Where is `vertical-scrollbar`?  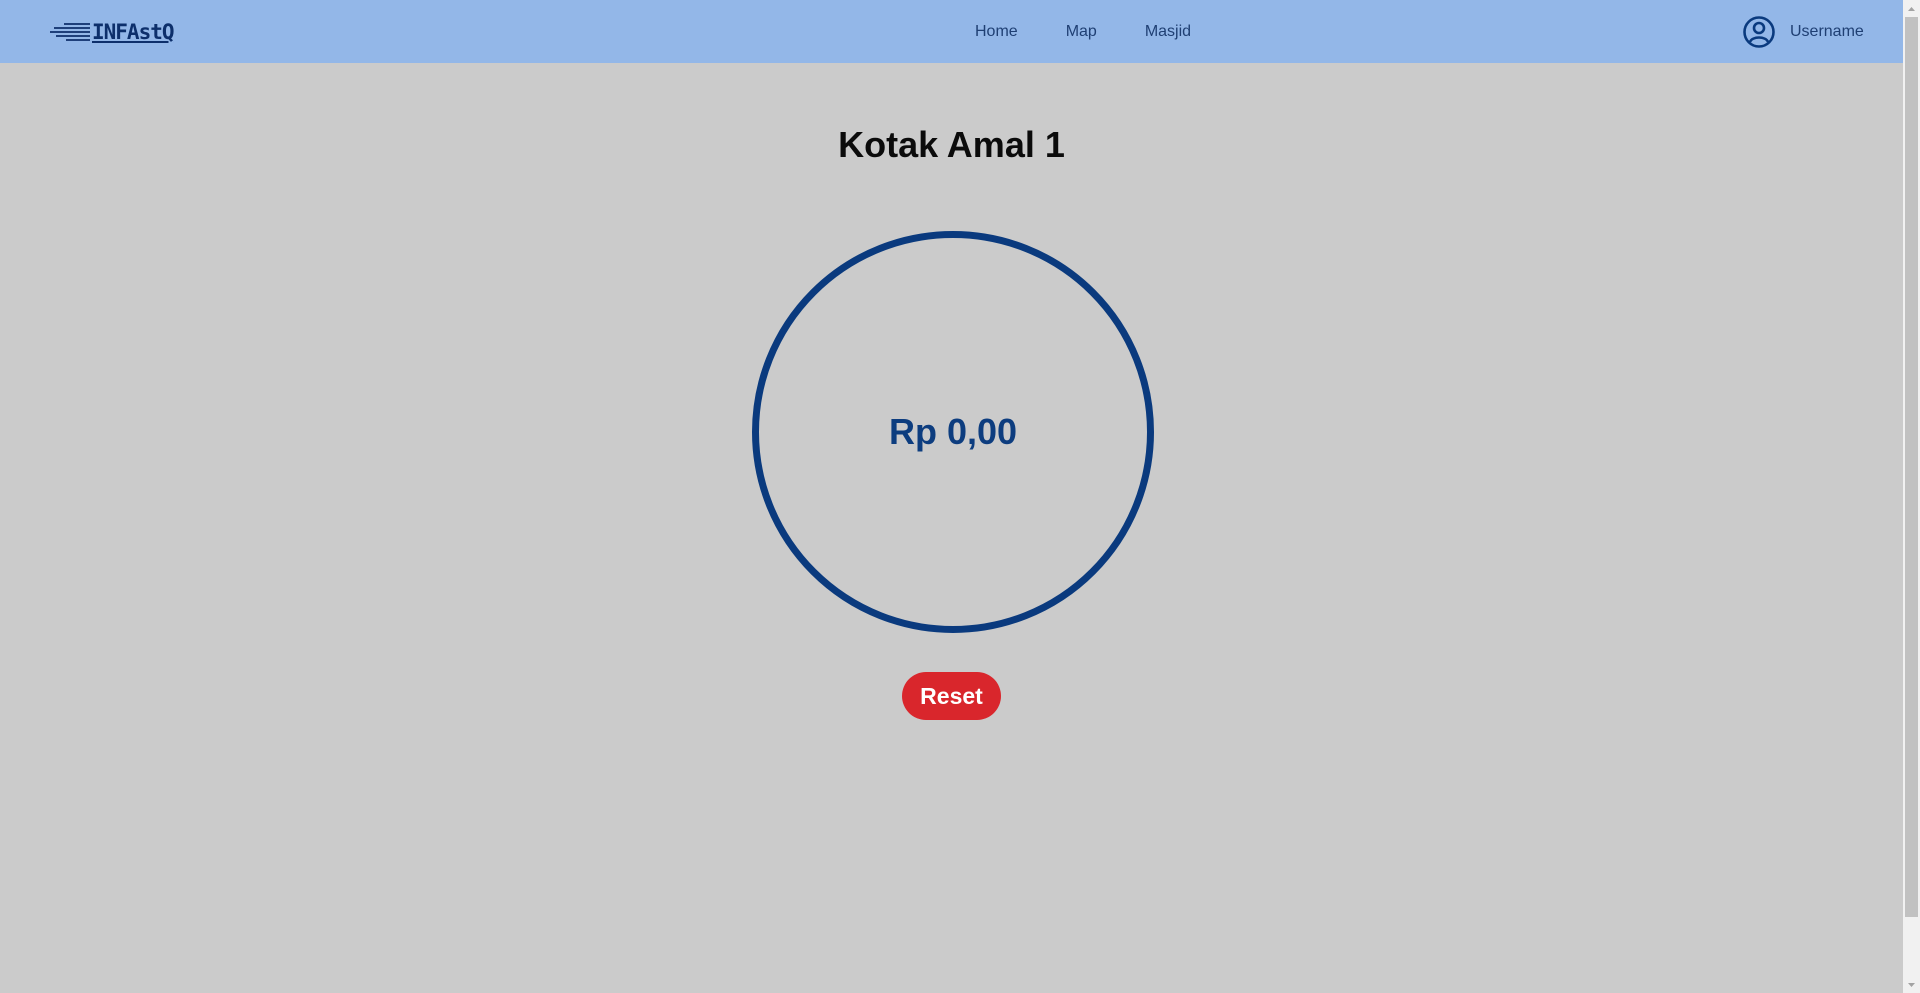
vertical-scrollbar is located at coordinates (1911, 496).